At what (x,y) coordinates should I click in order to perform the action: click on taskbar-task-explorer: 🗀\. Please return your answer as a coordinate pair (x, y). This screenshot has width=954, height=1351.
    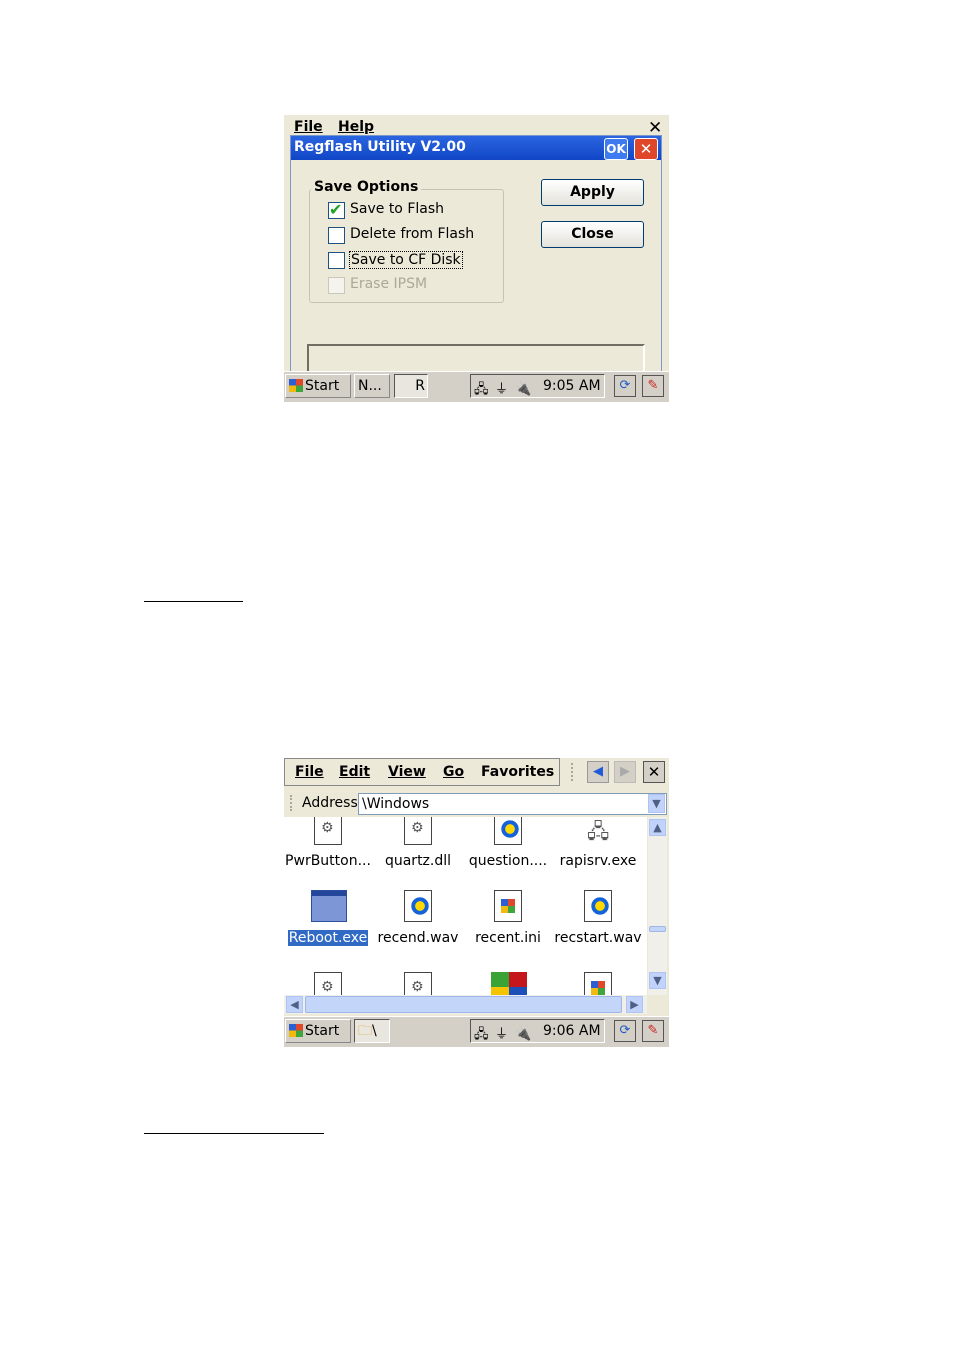
    Looking at the image, I should click on (372, 1031).